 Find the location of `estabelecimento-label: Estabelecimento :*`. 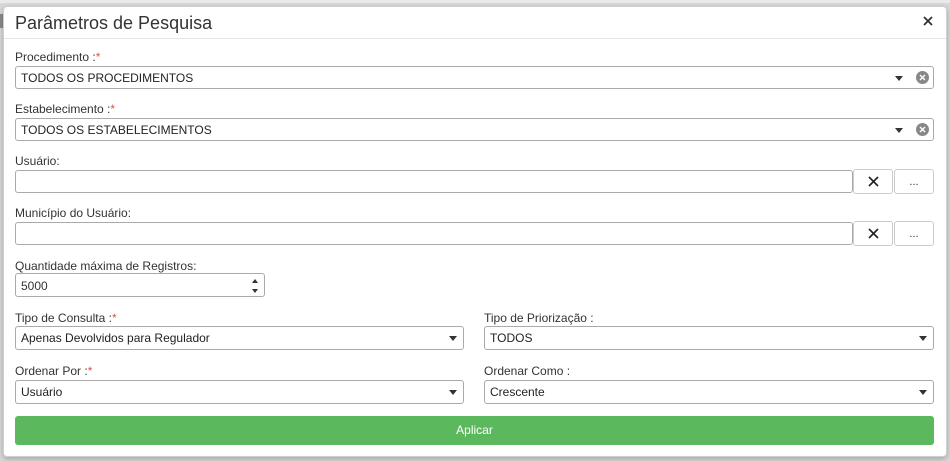

estabelecimento-label: Estabelecimento :* is located at coordinates (65, 109).